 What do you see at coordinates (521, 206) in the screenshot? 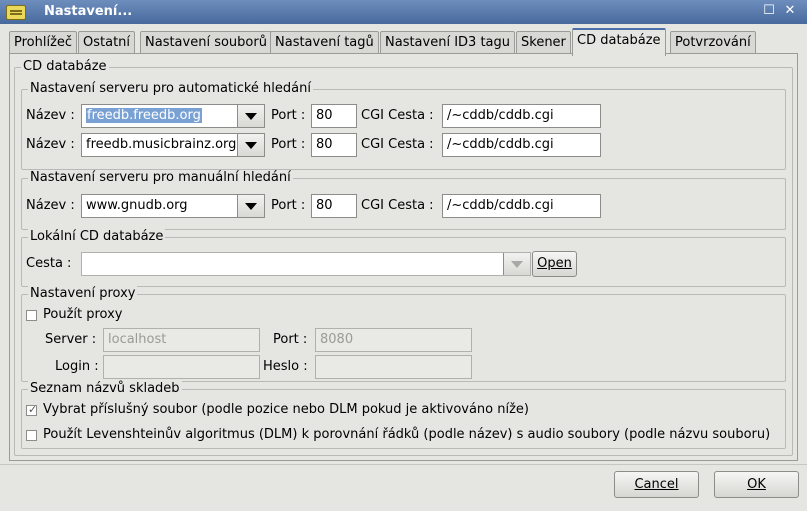
I see `manual-cgi-field: /~cddb/cddb.cgi` at bounding box center [521, 206].